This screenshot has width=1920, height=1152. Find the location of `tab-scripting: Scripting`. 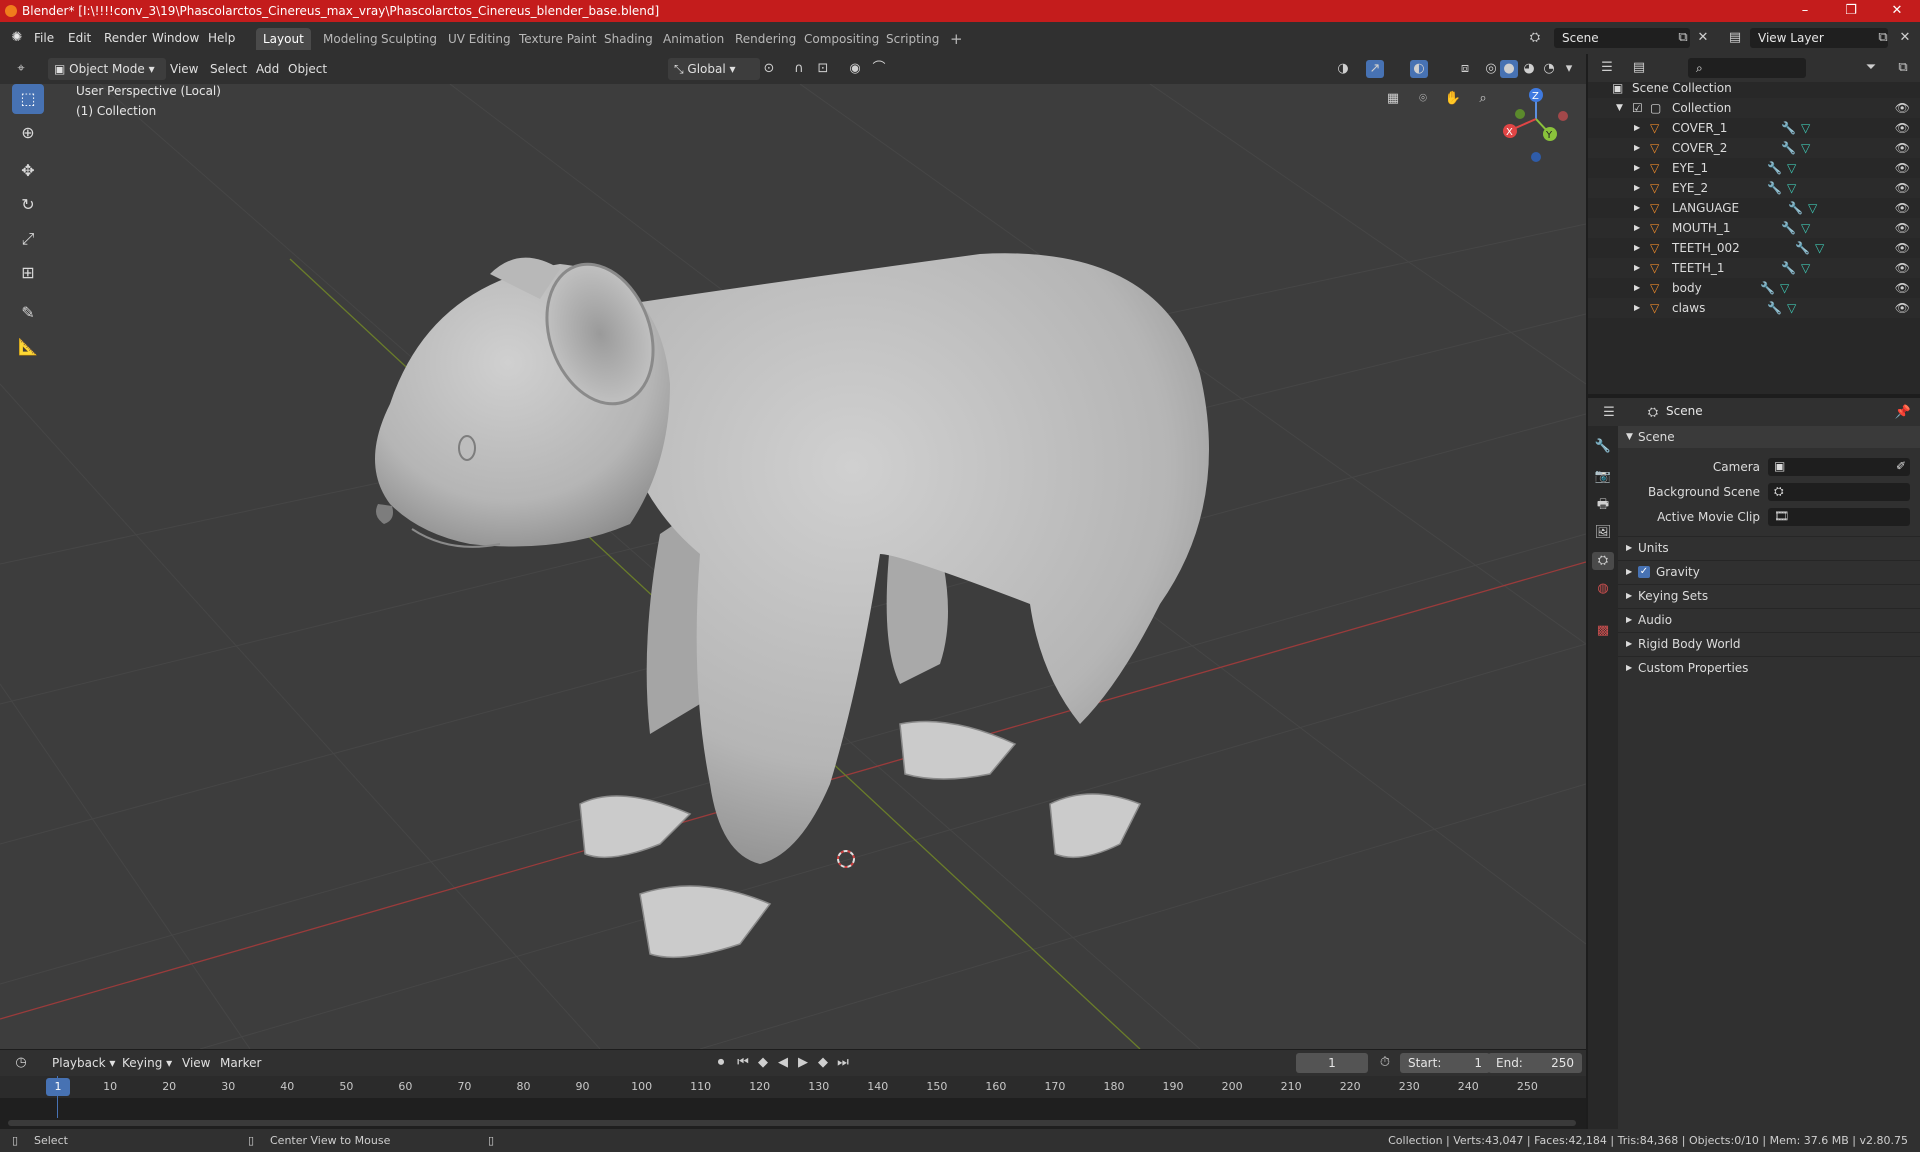

tab-scripting: Scripting is located at coordinates (912, 39).